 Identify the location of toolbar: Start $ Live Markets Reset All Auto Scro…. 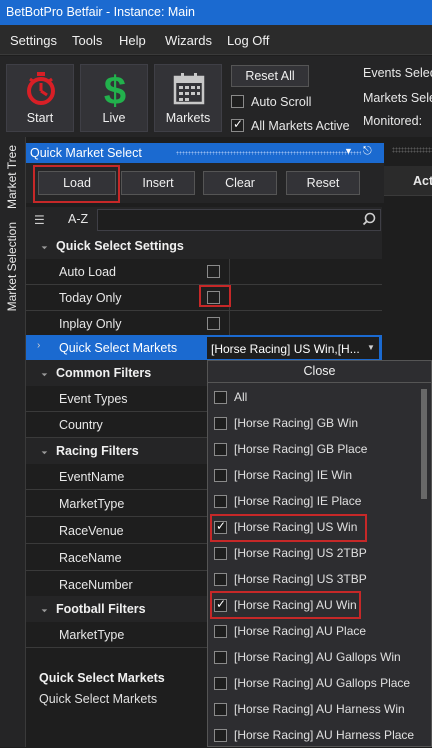
(216, 96).